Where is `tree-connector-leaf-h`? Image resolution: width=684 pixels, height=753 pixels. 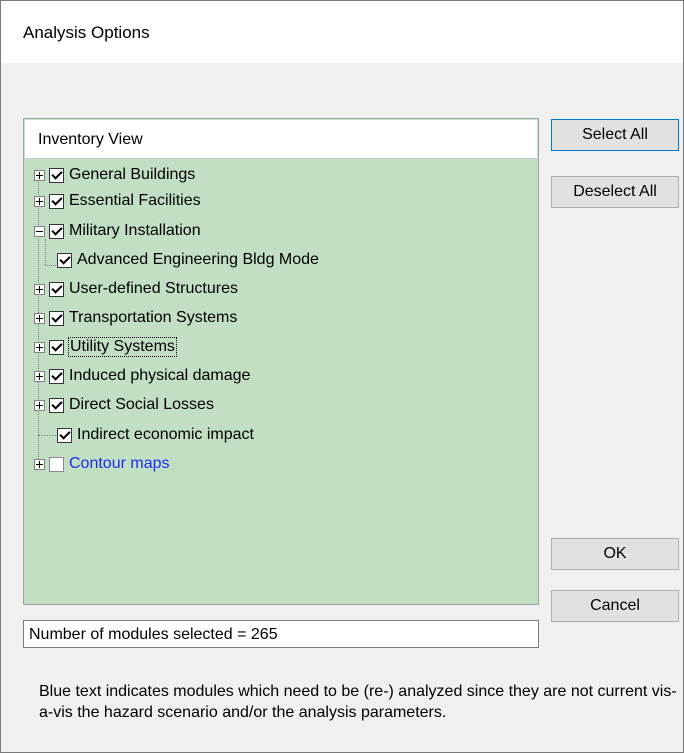
tree-connector-leaf-h is located at coordinates (47, 435).